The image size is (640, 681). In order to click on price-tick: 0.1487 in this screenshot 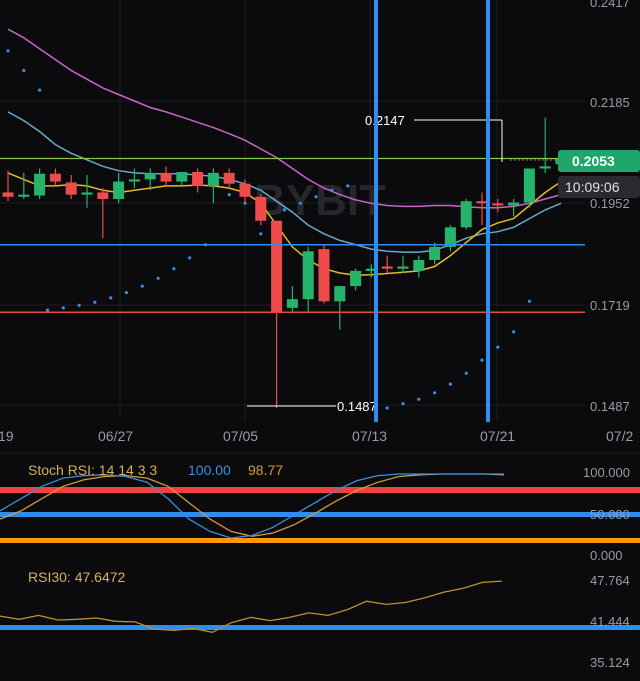, I will do `click(610, 406)`.